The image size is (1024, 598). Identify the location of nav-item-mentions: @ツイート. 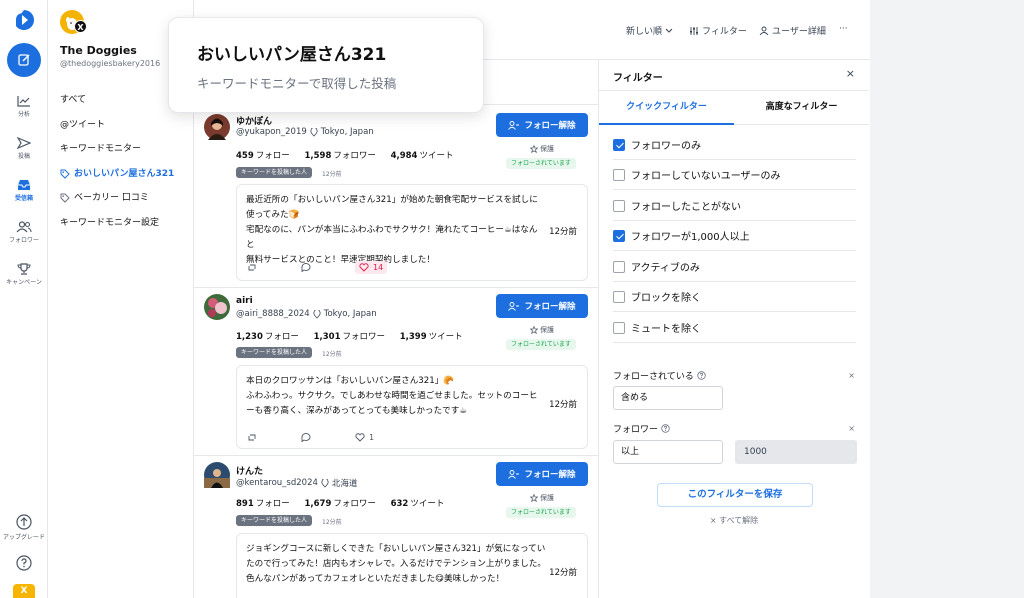
(124, 125).